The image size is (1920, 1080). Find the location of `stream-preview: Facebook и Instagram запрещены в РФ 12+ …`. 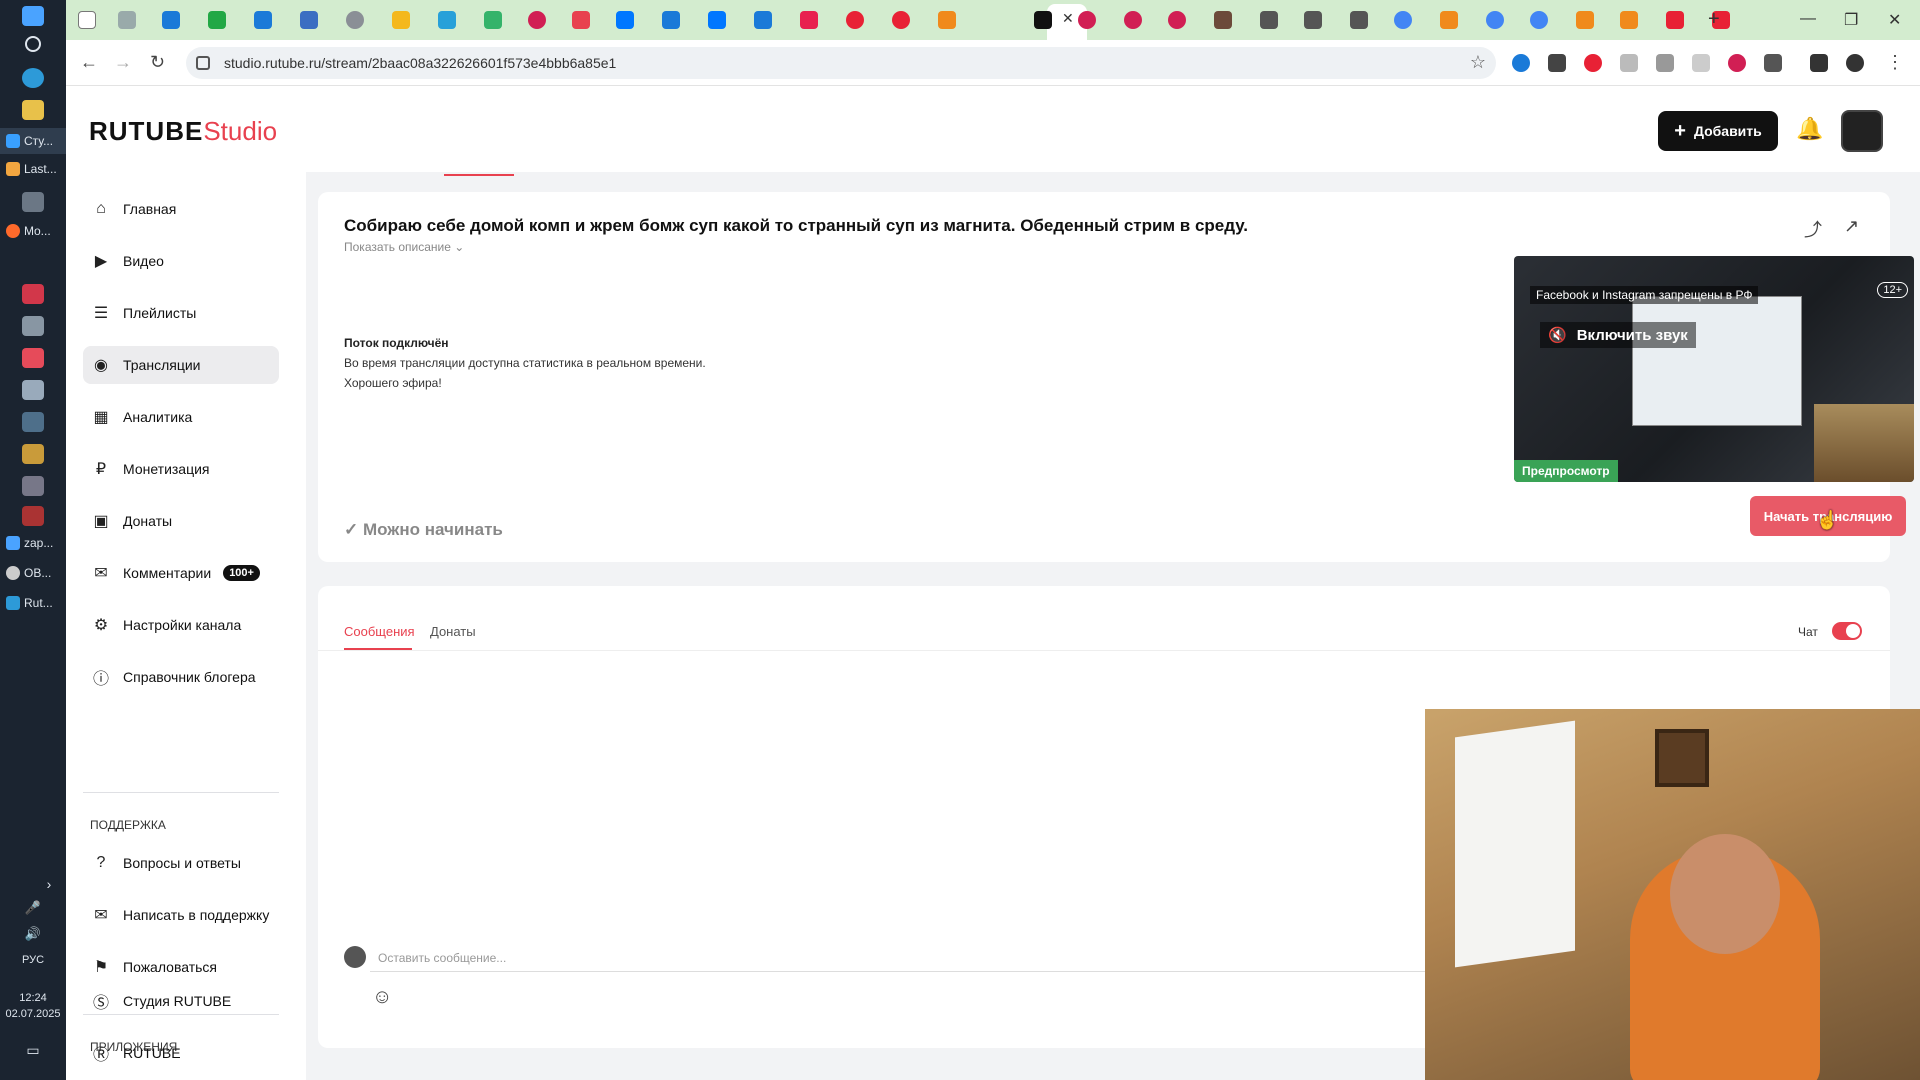

stream-preview: Facebook и Instagram запрещены в РФ 12+ … is located at coordinates (1714, 369).